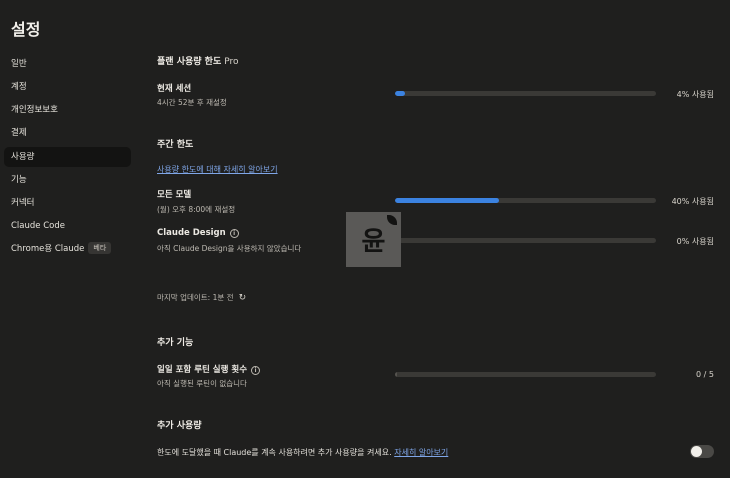  Describe the element at coordinates (67, 157) in the screenshot. I see `sidebar-item-usage: 사용량` at that location.